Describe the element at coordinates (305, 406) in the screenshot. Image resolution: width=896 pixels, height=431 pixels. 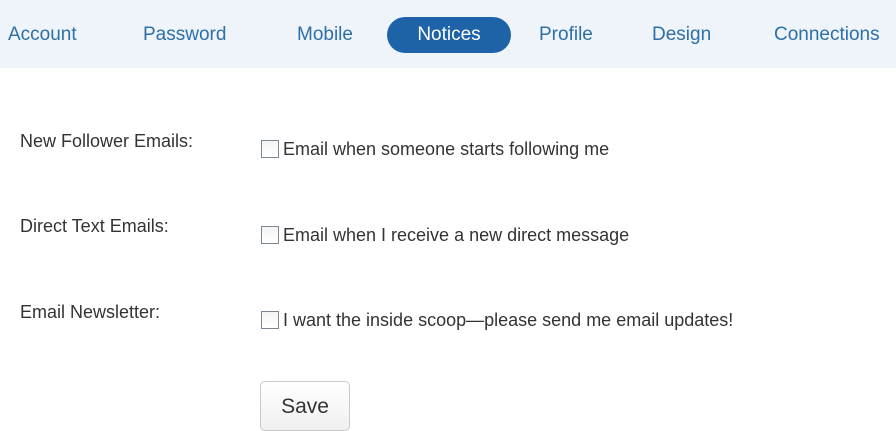
I see `save-button: Save` at that location.